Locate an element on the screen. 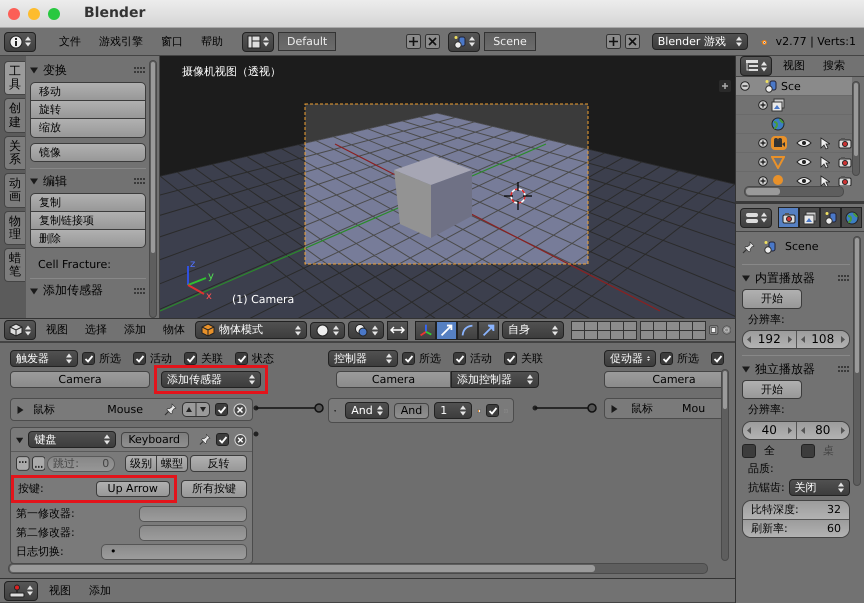  menu-item: 窗口 is located at coordinates (172, 41).